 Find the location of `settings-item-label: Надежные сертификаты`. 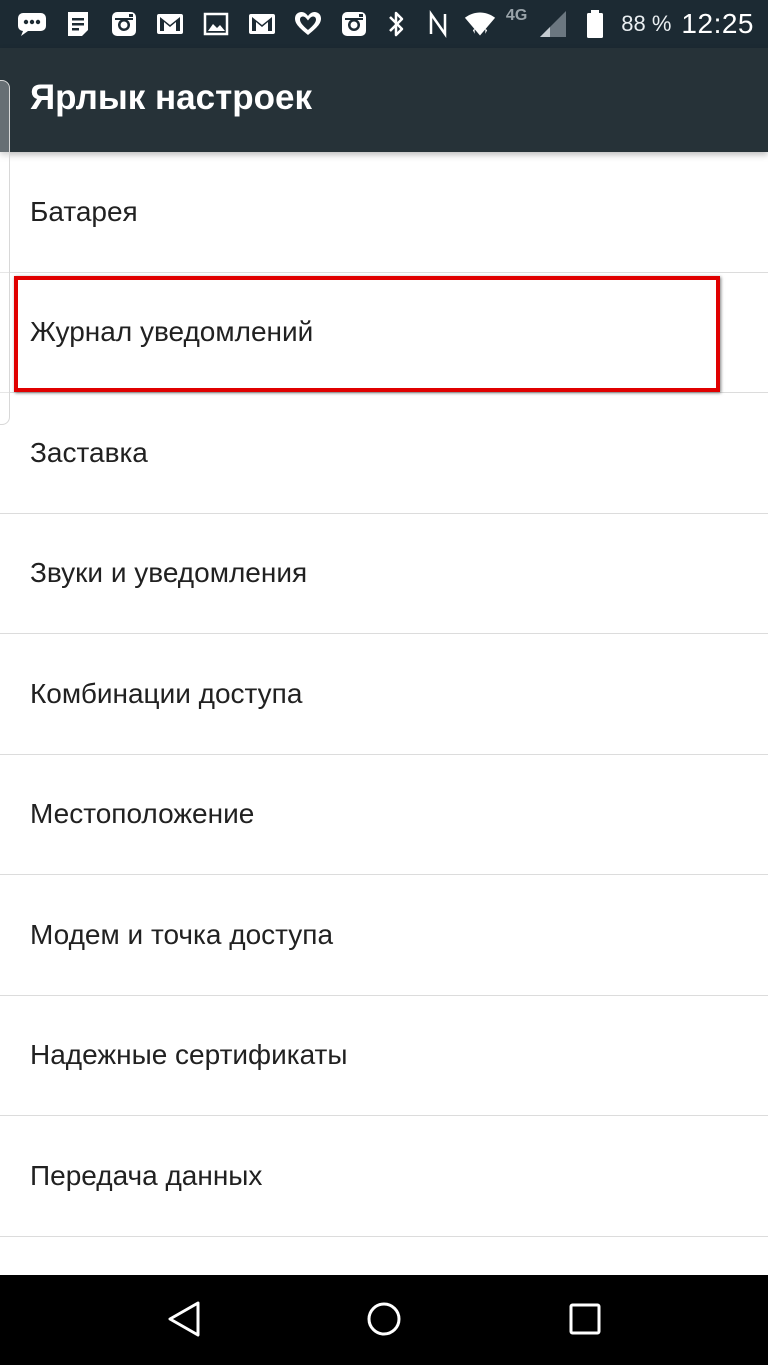

settings-item-label: Надежные сертификаты is located at coordinates (189, 1055).